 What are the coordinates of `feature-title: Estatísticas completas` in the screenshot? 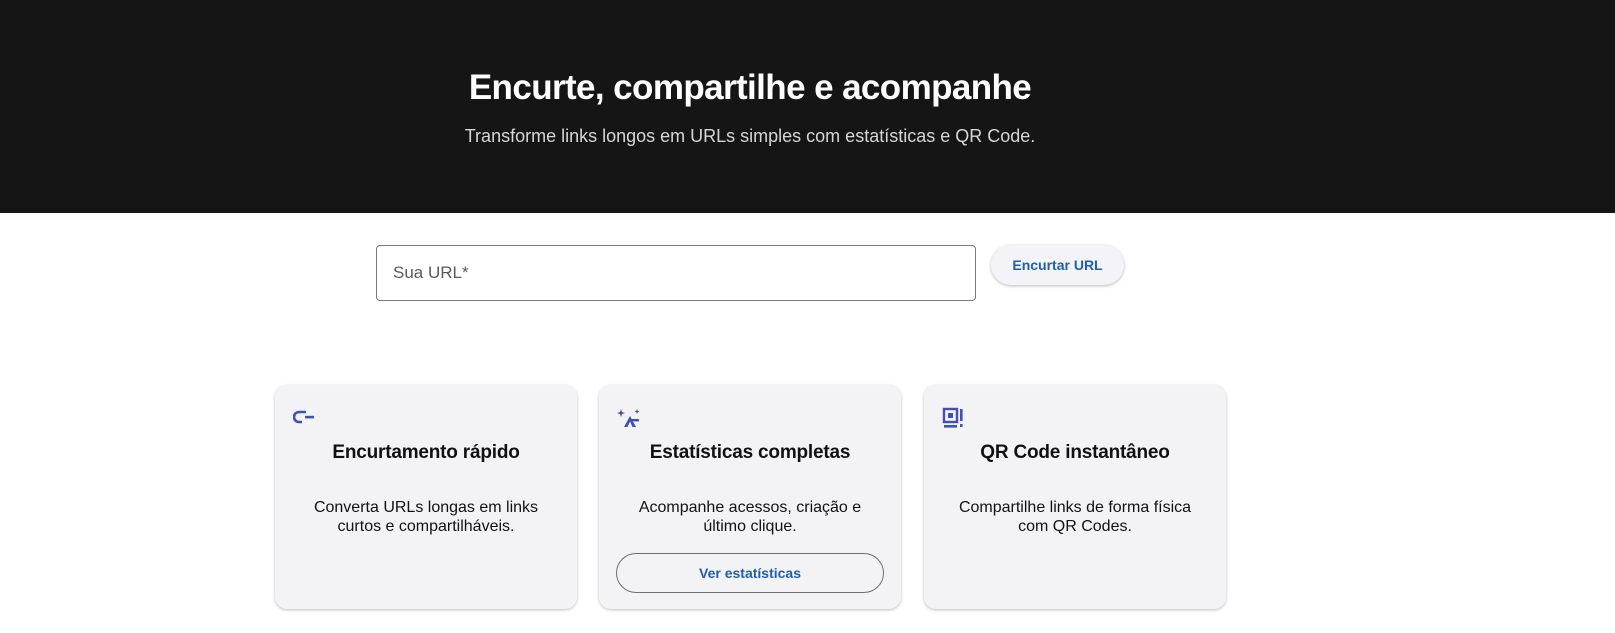 It's located at (750, 452).